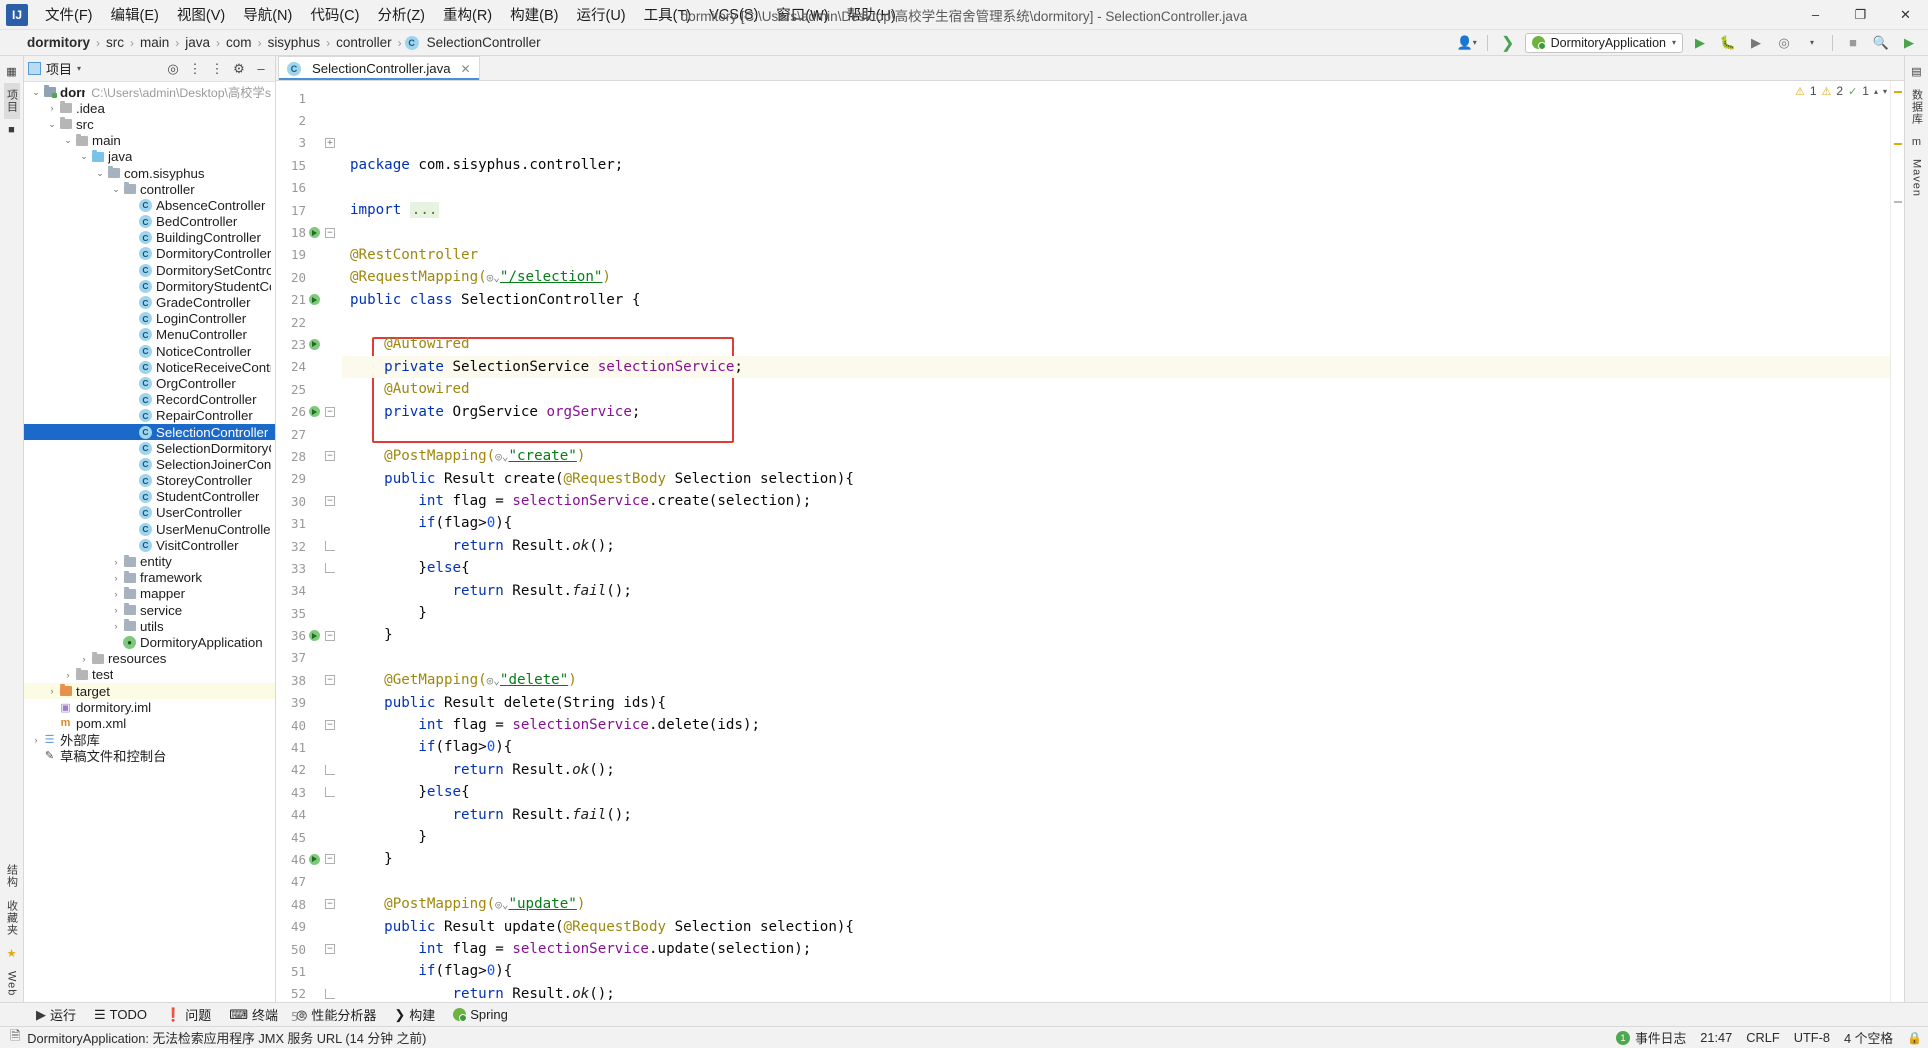 The width and height of the screenshot is (1928, 1048). I want to click on tree-node--: › ☰ 外部库, so click(149, 740).